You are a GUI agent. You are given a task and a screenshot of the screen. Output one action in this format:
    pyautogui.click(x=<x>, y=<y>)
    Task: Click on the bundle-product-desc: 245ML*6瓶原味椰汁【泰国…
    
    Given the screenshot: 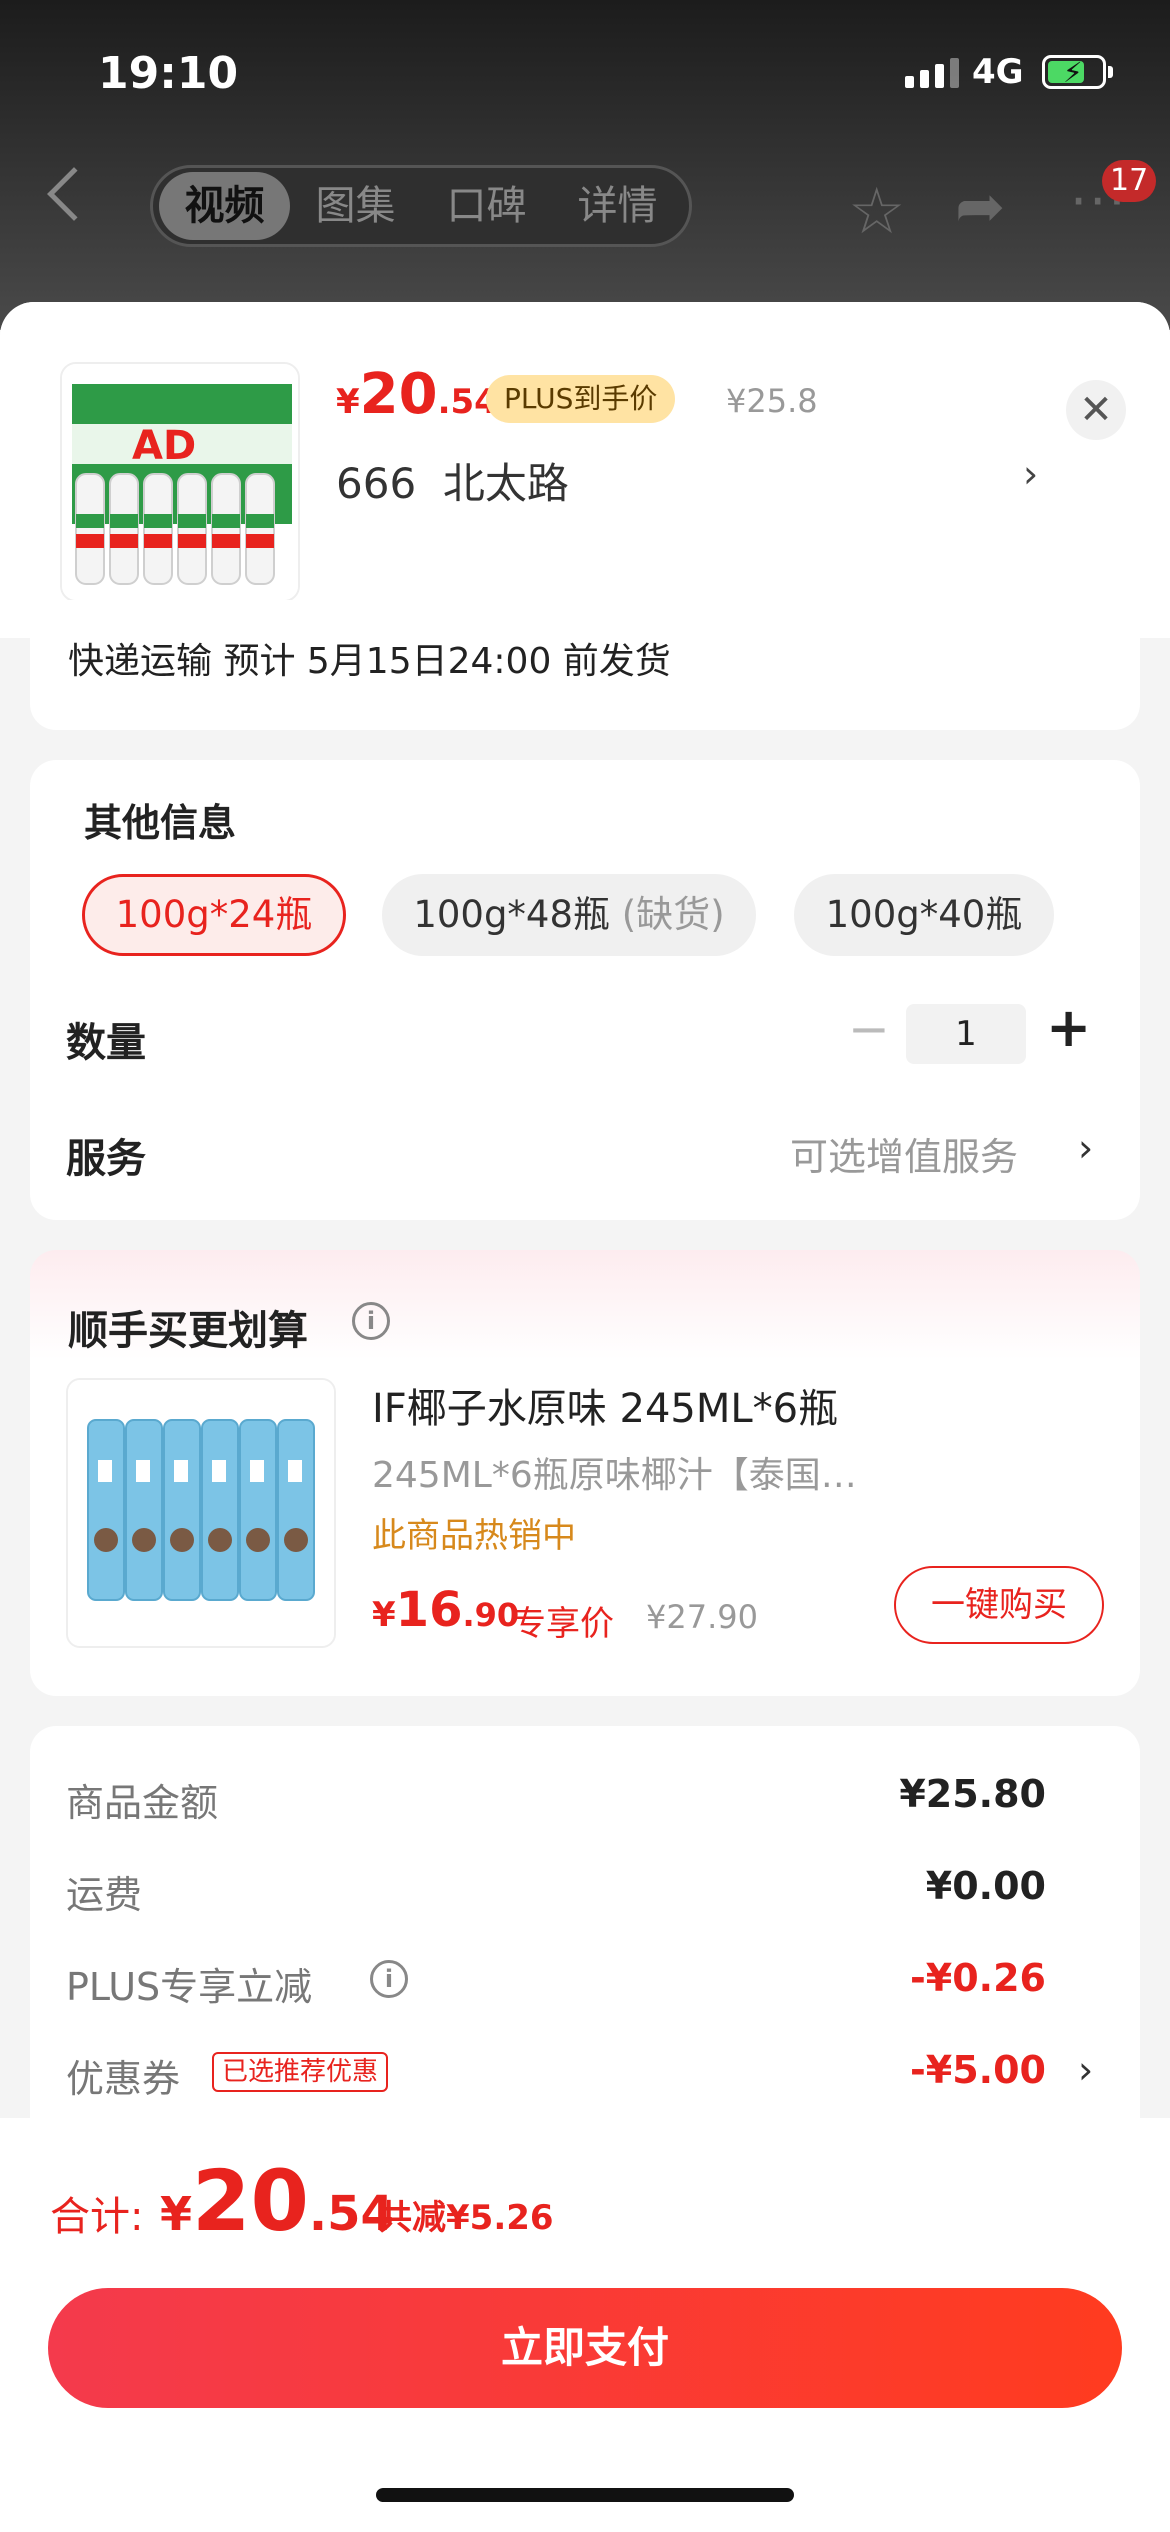 What is the action you would take?
    pyautogui.click(x=614, y=1475)
    